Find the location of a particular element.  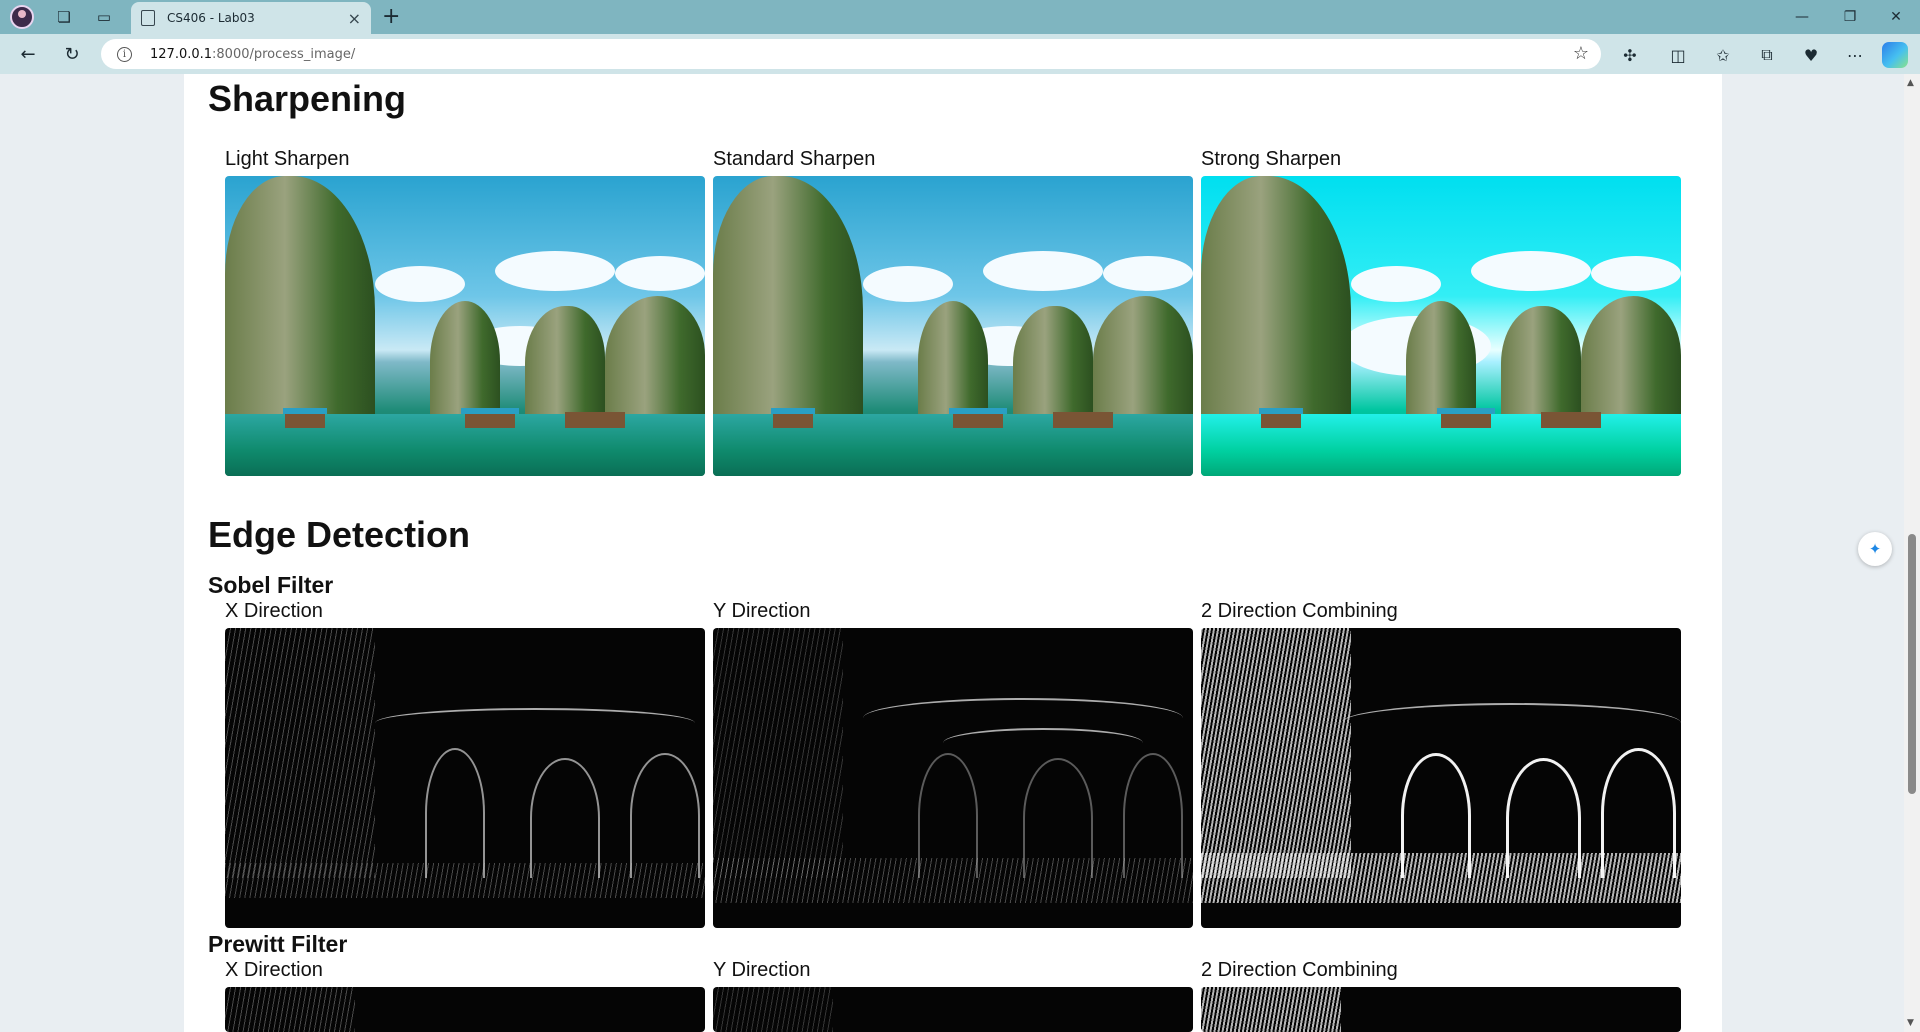

image-sobel-combined is located at coordinates (1441, 778).